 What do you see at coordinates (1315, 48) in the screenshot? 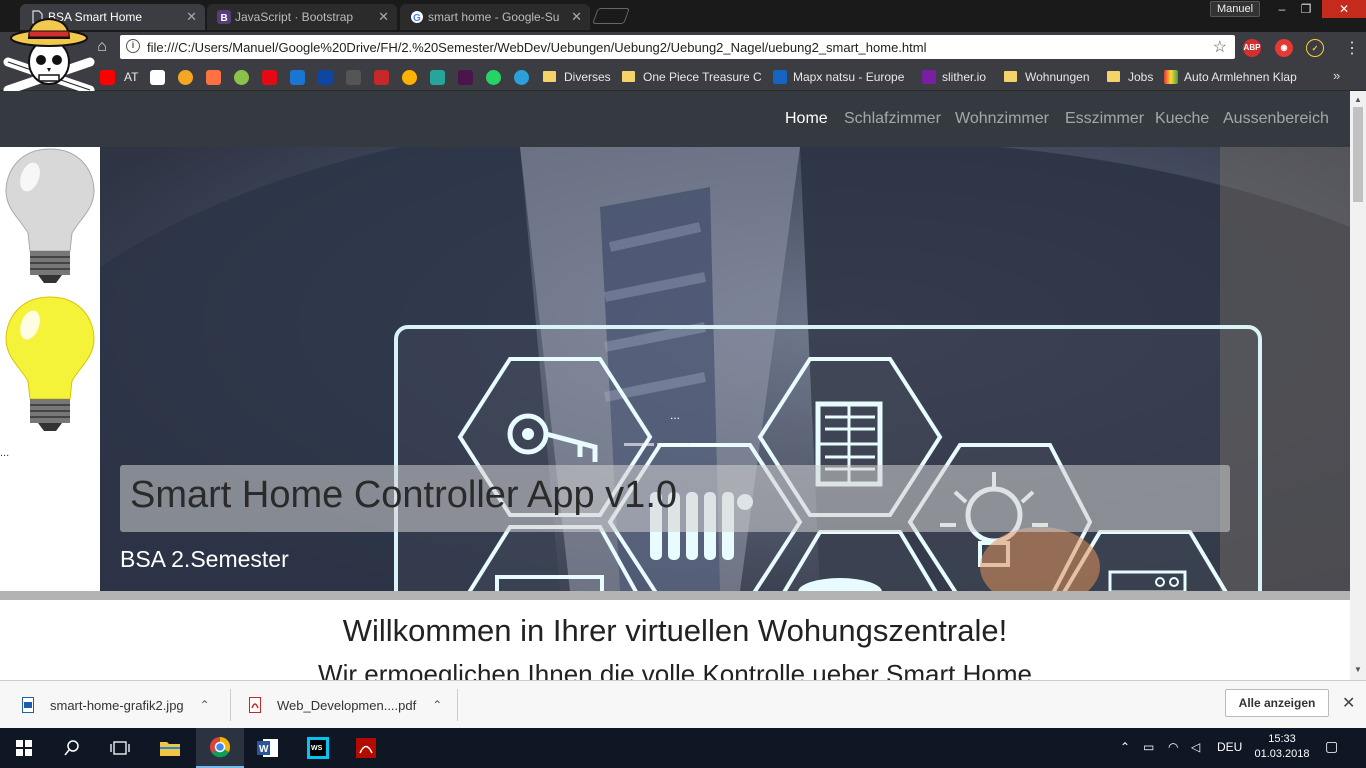
I see `ext-check-icon: ✓` at bounding box center [1315, 48].